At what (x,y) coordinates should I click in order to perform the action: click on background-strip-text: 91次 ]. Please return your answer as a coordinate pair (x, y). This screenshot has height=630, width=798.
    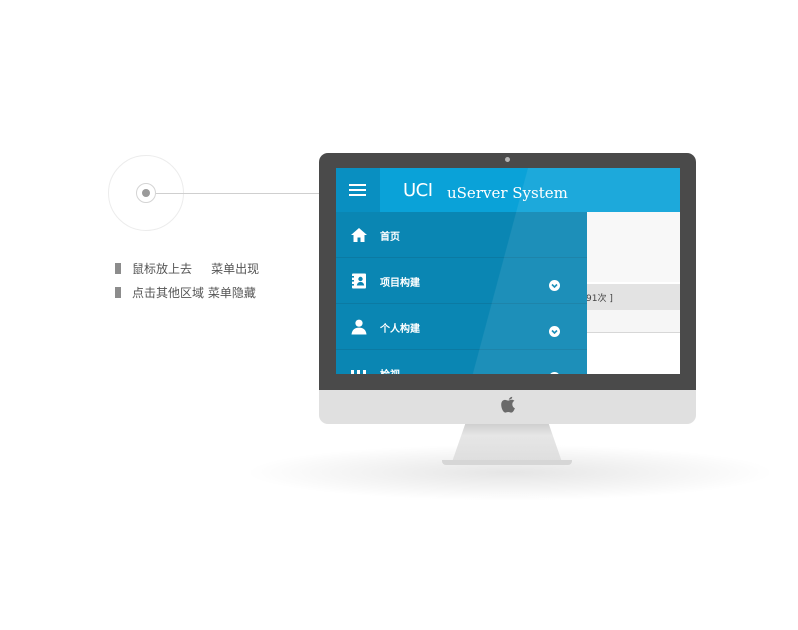
    Looking at the image, I should click on (599, 299).